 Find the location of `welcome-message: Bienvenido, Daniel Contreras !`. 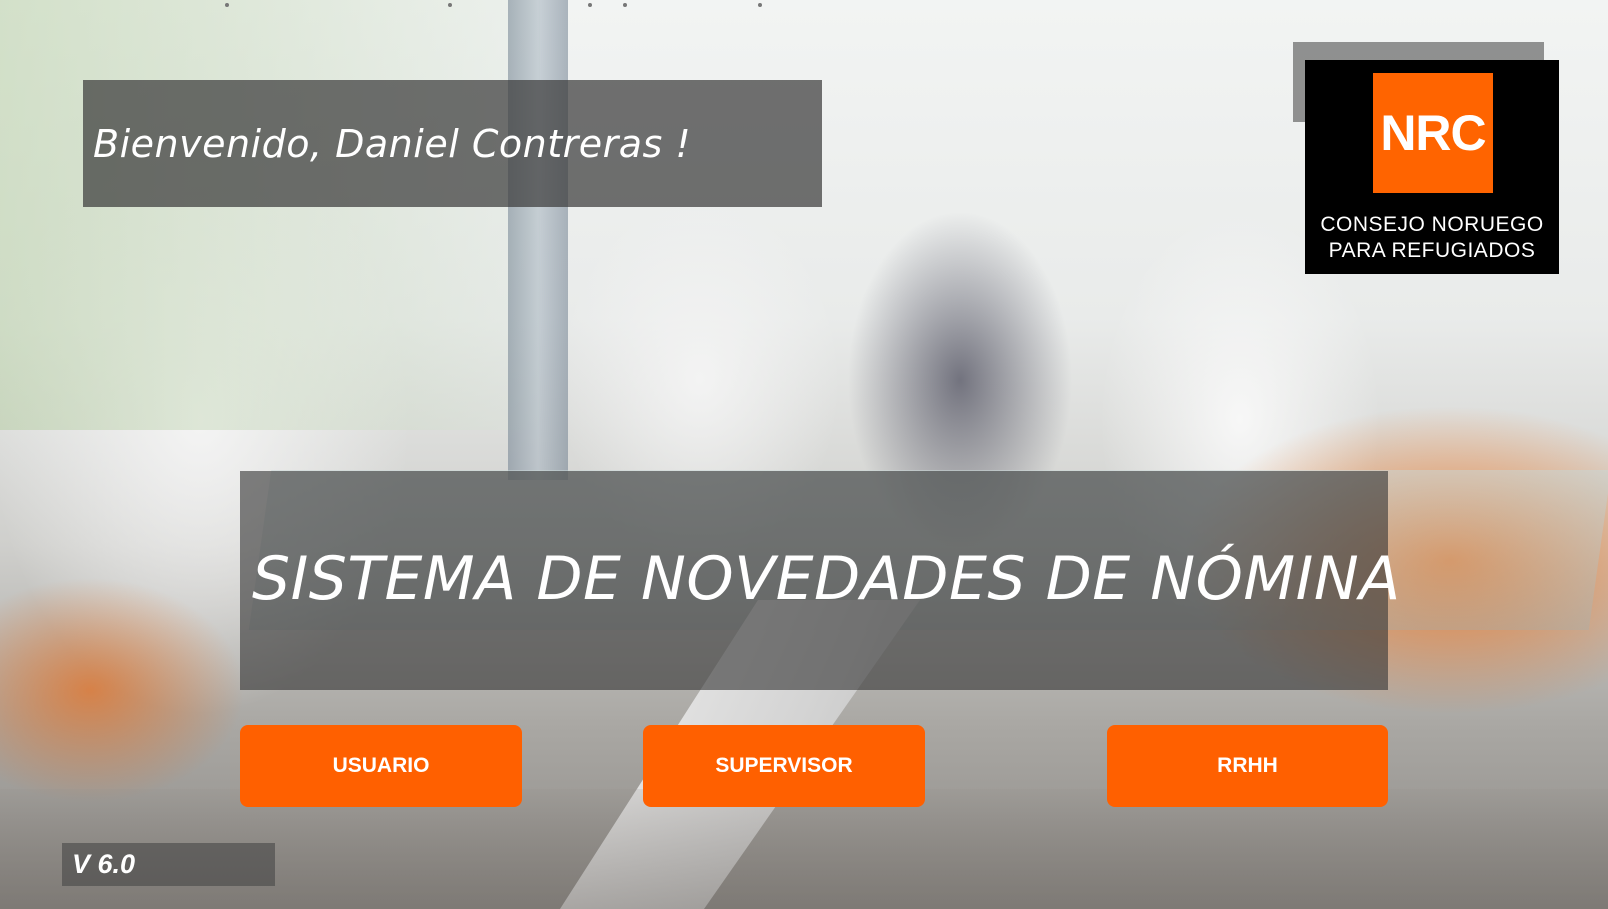

welcome-message: Bienvenido, Daniel Contreras ! is located at coordinates (392, 143).